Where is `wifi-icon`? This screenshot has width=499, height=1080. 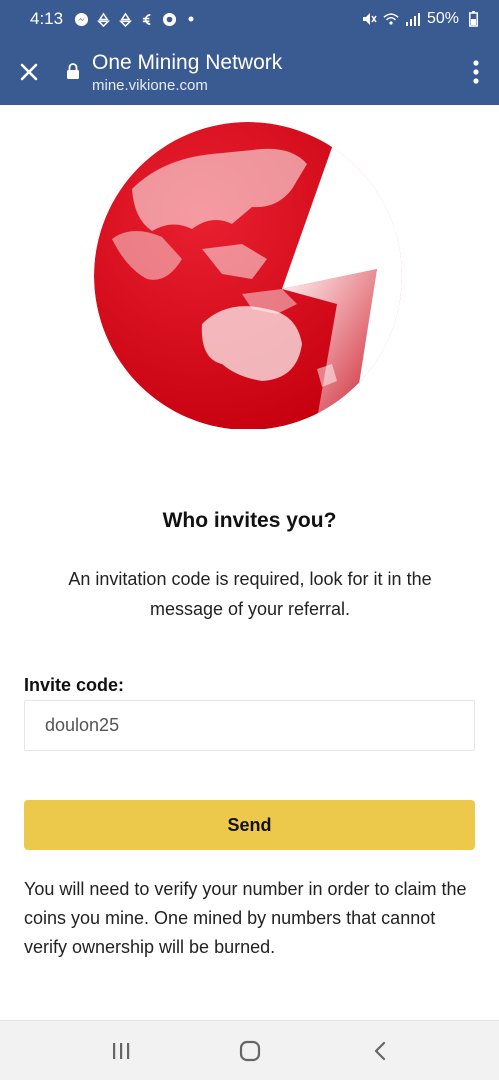 wifi-icon is located at coordinates (391, 19).